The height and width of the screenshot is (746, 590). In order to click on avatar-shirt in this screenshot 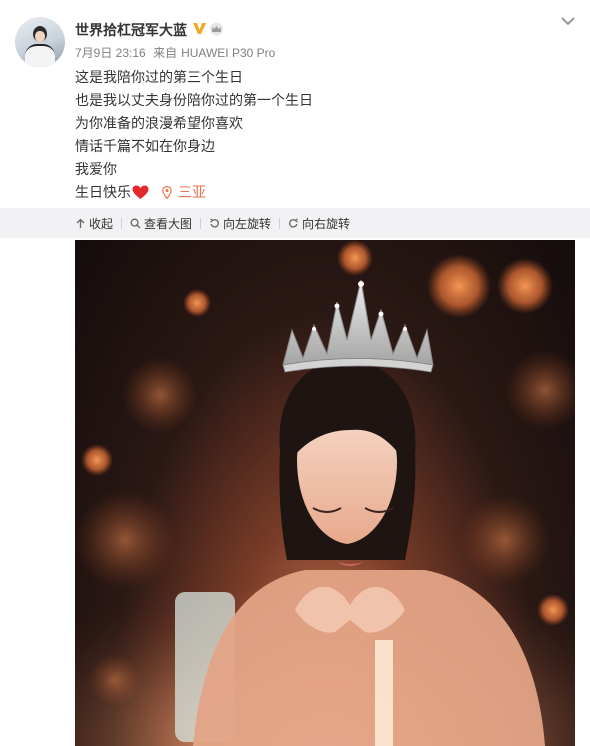, I will do `click(40, 55)`.